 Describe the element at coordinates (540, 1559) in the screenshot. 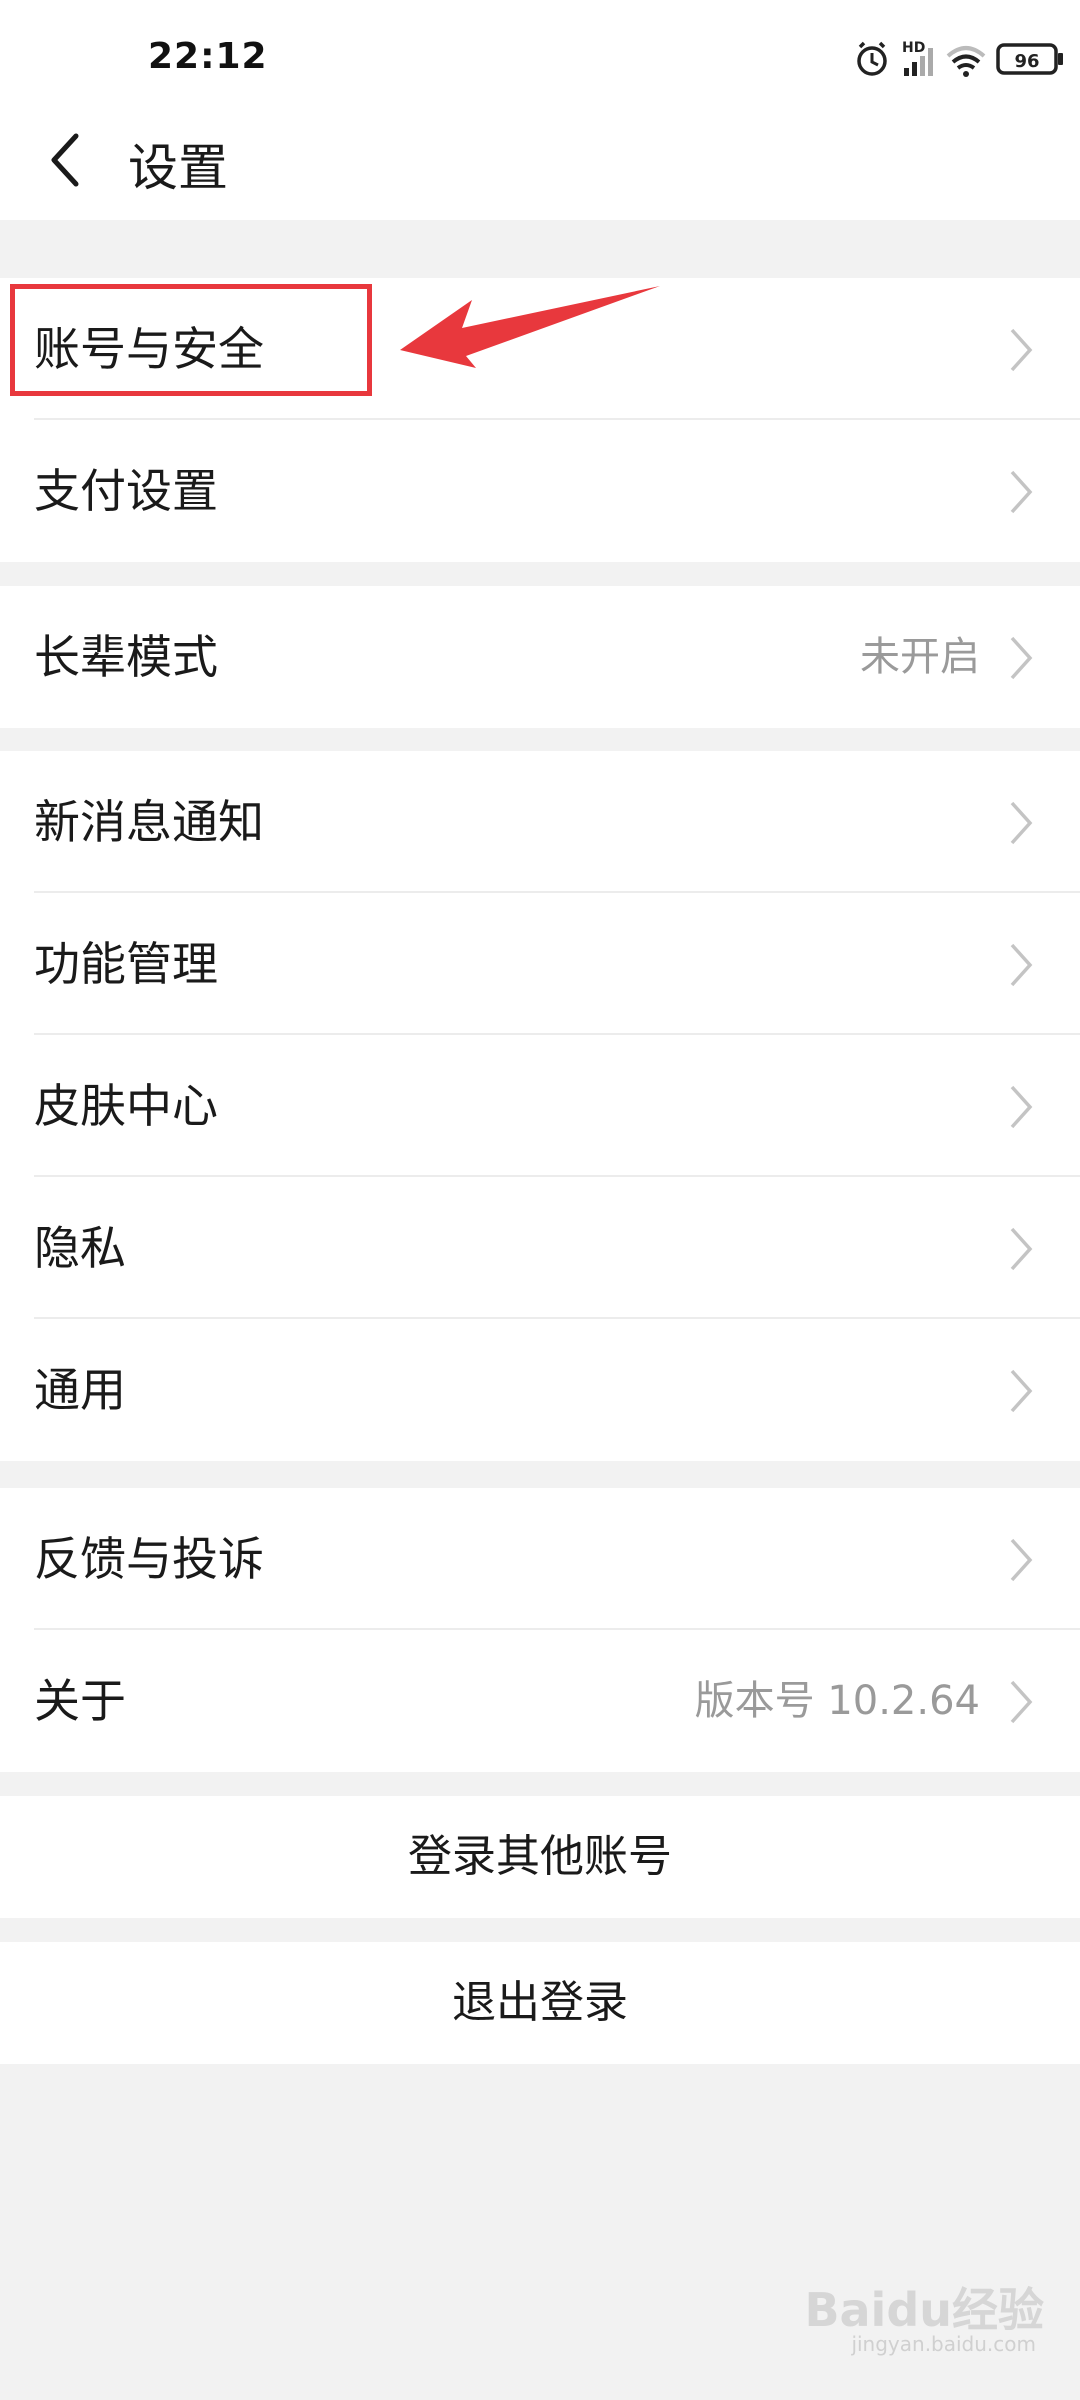

I see `settings-item-feedback: 反馈与投诉` at that location.